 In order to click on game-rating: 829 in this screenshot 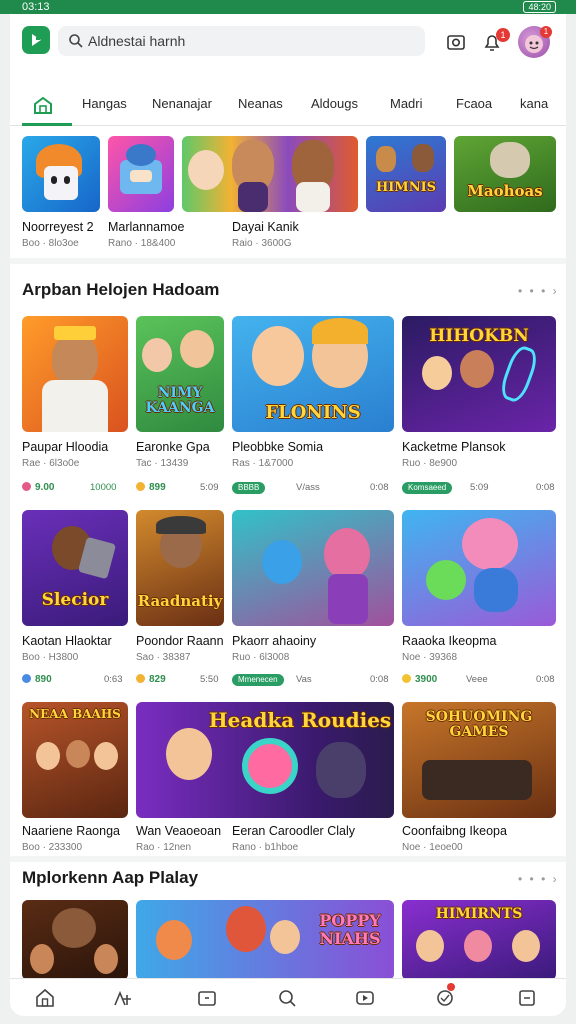, I will do `click(151, 679)`.